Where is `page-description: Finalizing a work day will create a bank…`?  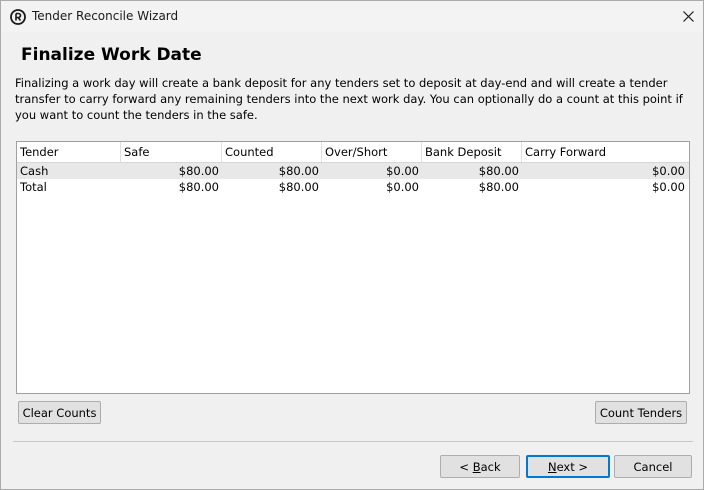
page-description: Finalizing a work day will create a bank… is located at coordinates (349, 99).